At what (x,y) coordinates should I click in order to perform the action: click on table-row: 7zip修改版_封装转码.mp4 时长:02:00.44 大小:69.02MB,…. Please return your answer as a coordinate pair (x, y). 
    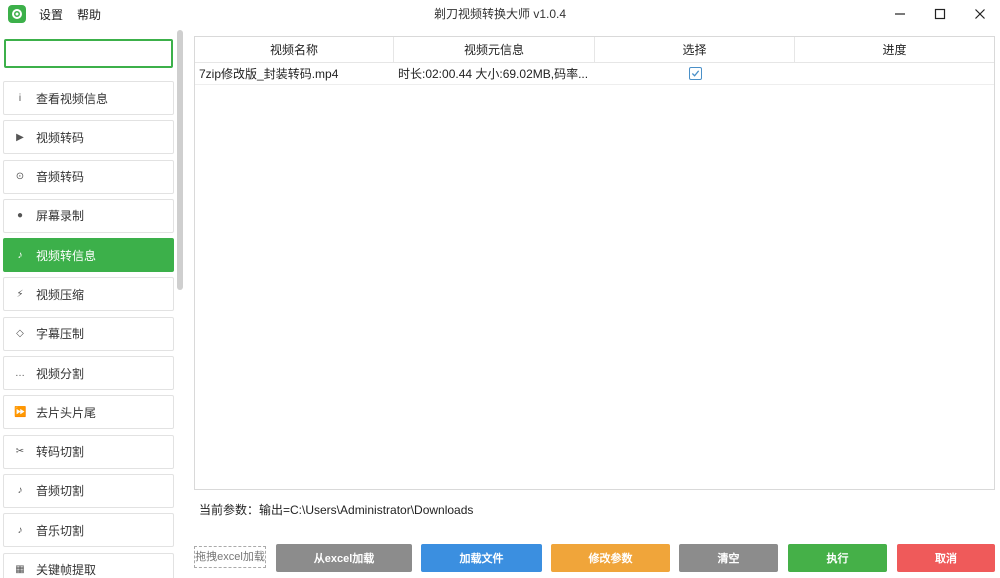
    Looking at the image, I should click on (594, 74).